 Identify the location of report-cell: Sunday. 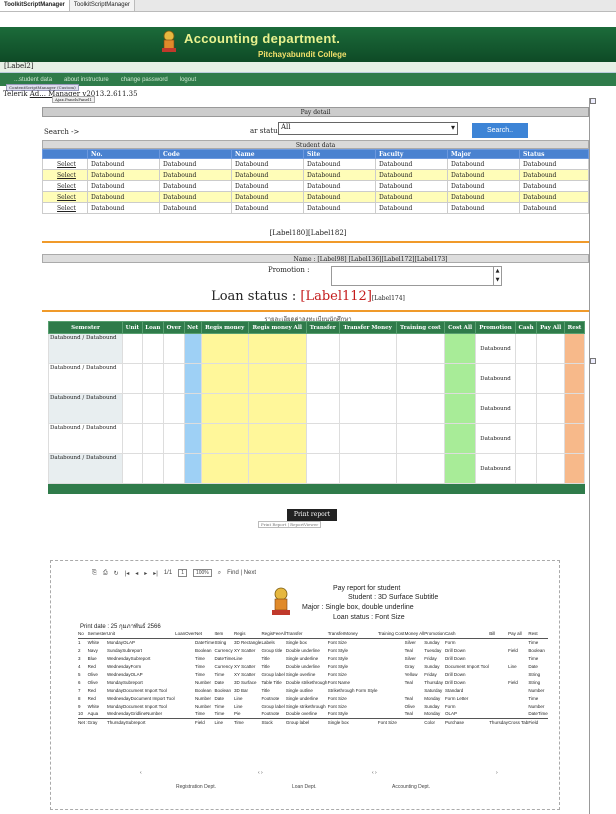
(432, 642).